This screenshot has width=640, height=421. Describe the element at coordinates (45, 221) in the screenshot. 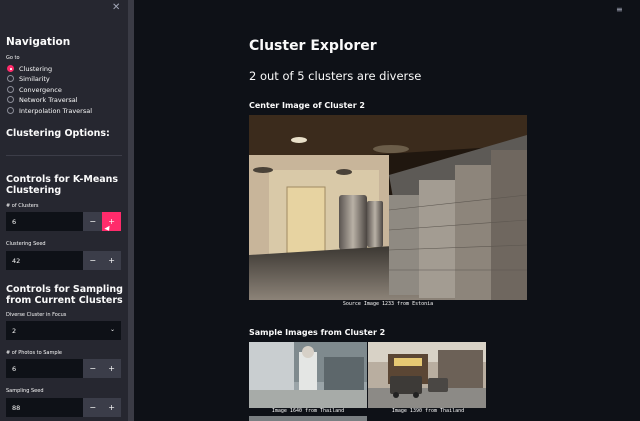

I see `num-clusters-input: 6` at that location.